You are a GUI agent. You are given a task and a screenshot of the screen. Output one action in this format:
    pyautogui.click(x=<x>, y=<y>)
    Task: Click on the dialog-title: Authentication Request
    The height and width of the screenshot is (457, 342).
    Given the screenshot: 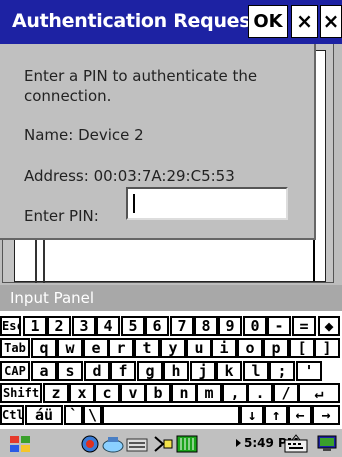 What is the action you would take?
    pyautogui.click(x=136, y=21)
    